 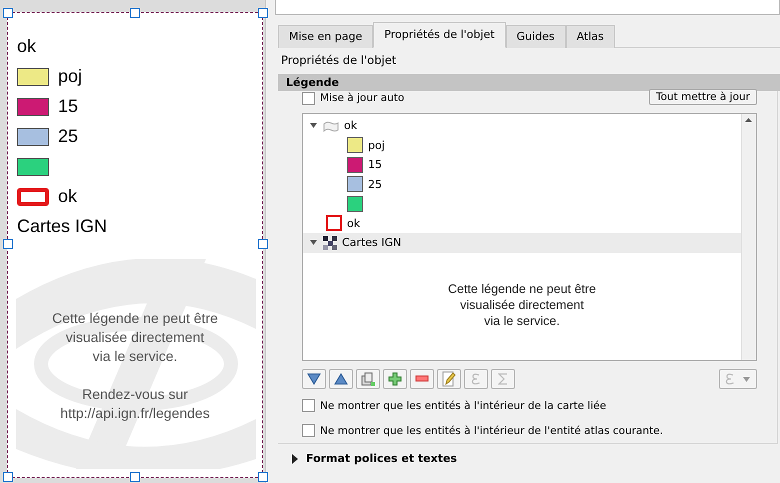 I want to click on add-group-button, so click(x=368, y=379).